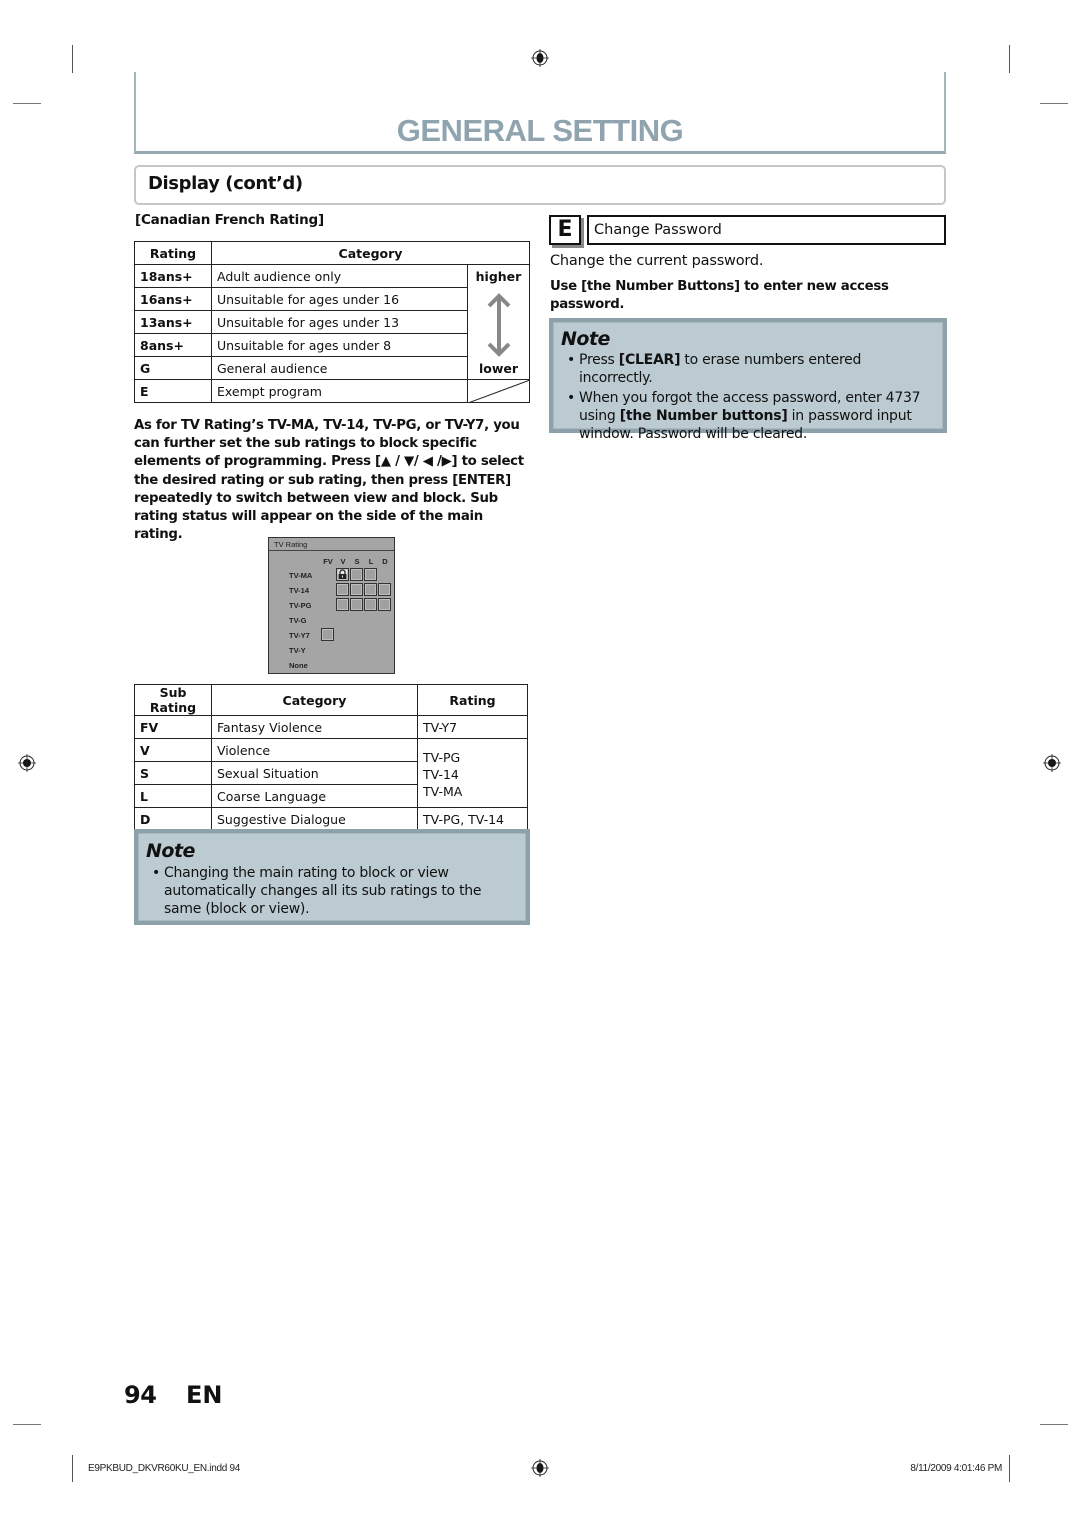 This screenshot has width=1080, height=1528. I want to click on diagonal-line, so click(499, 391).